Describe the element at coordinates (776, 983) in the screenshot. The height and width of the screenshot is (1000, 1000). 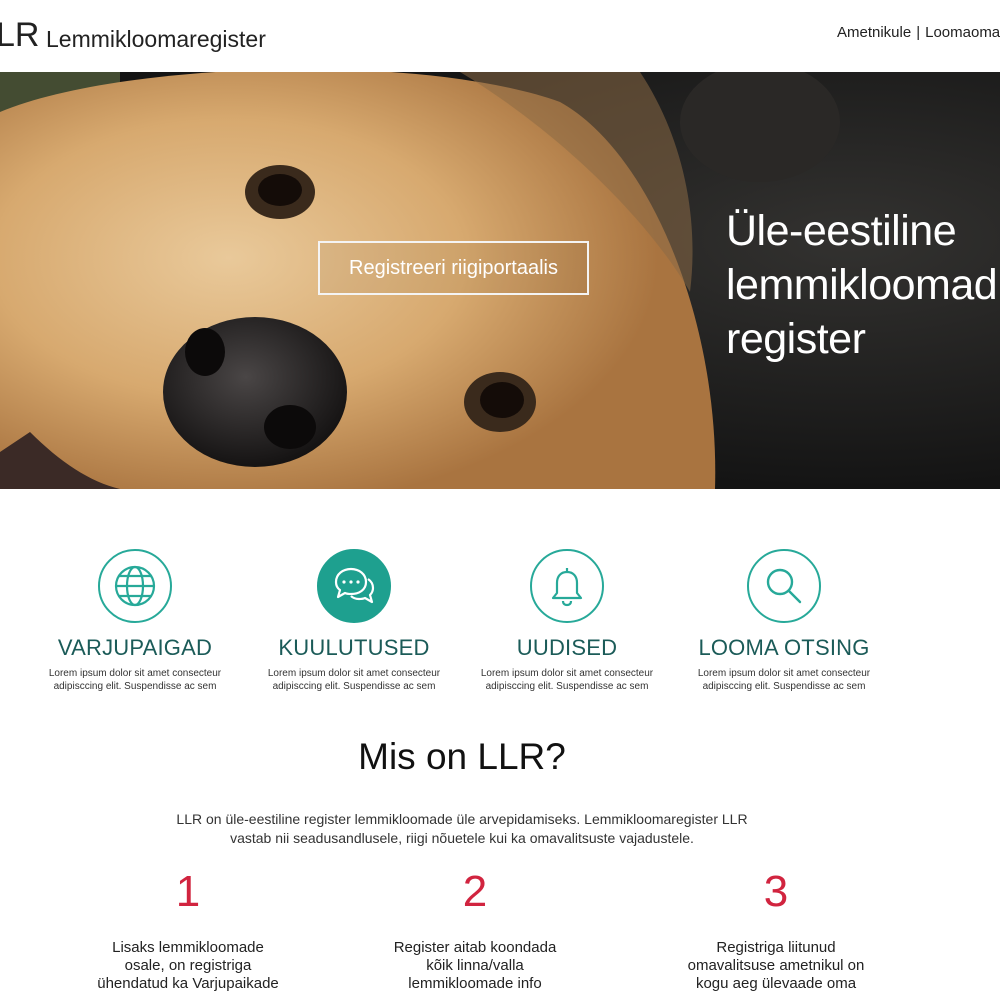
I see `step-text-line: kogu aeg ülevaade oma` at that location.